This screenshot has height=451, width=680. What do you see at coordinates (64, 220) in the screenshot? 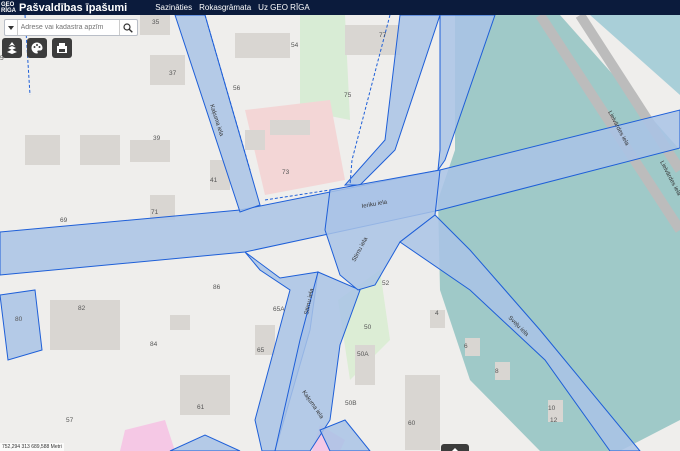
I see `house-number: 69` at bounding box center [64, 220].